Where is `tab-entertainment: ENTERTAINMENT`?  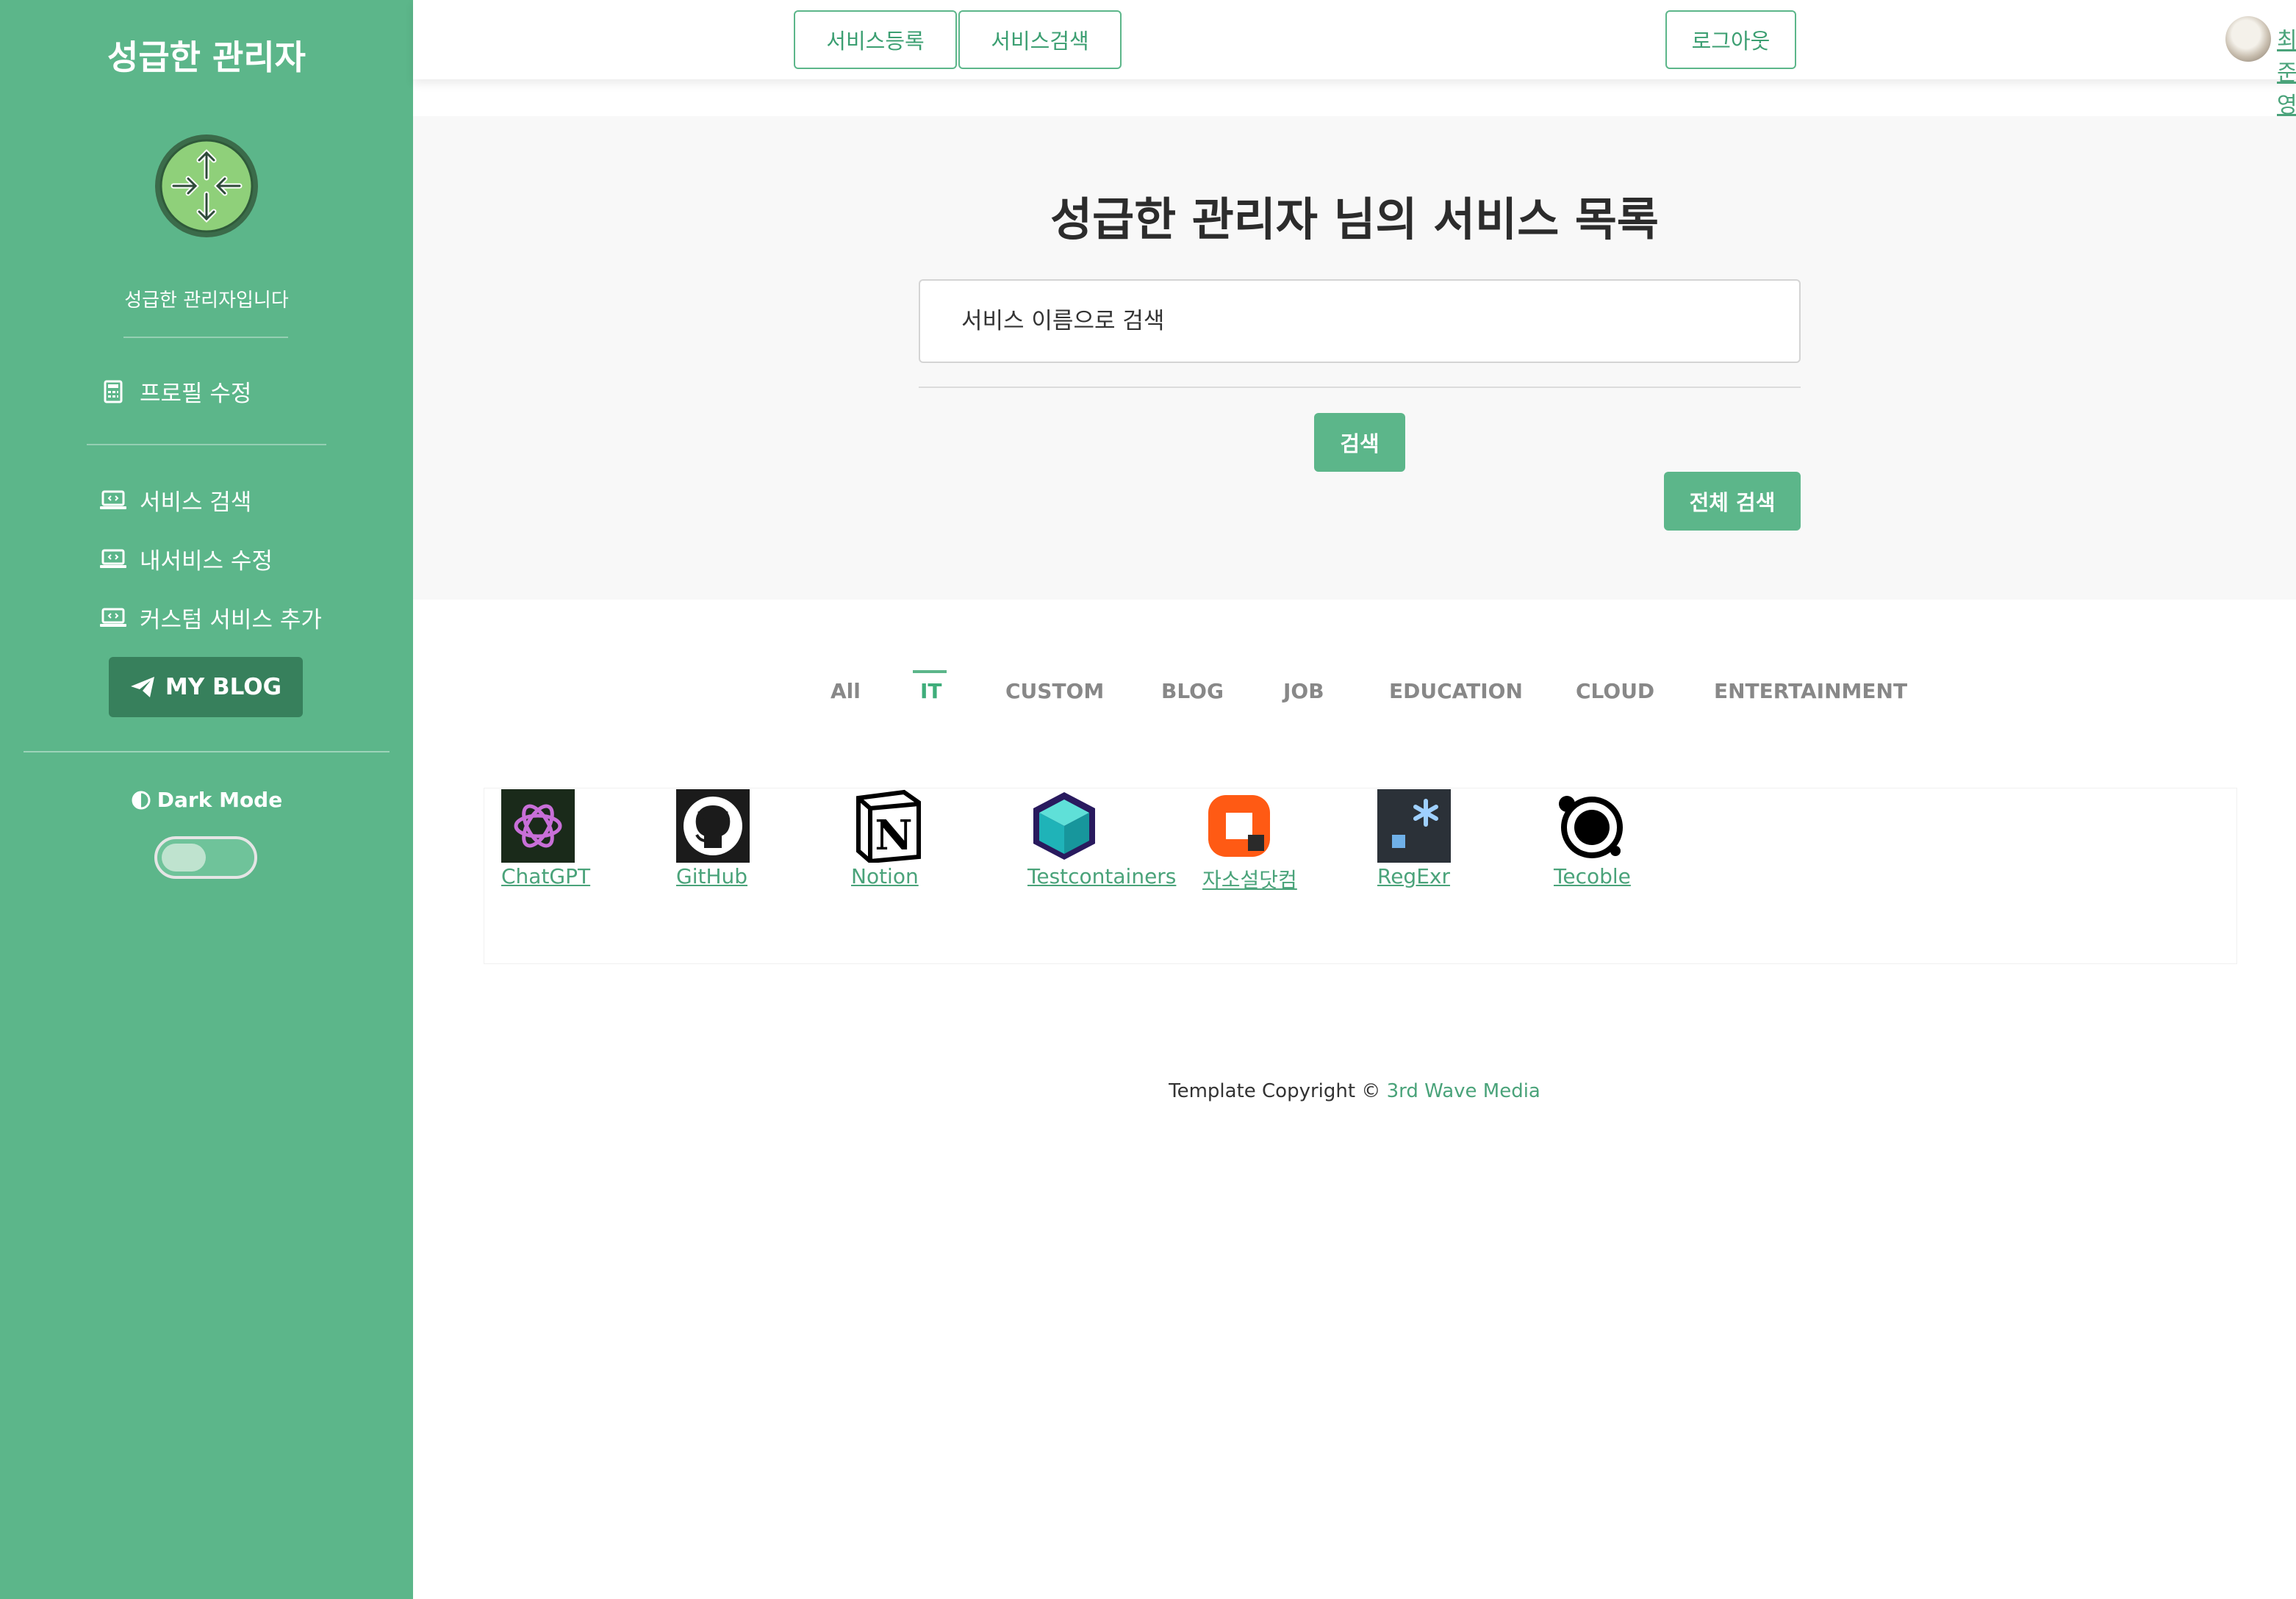
tab-entertainment: ENTERTAINMENT is located at coordinates (1810, 691).